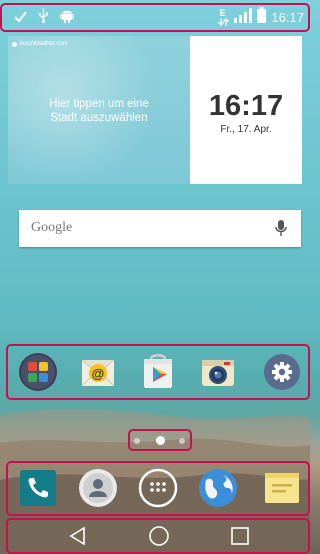 The image size is (320, 554). Describe the element at coordinates (14, 44) in the screenshot. I see `accuweather-logo-icon` at that location.